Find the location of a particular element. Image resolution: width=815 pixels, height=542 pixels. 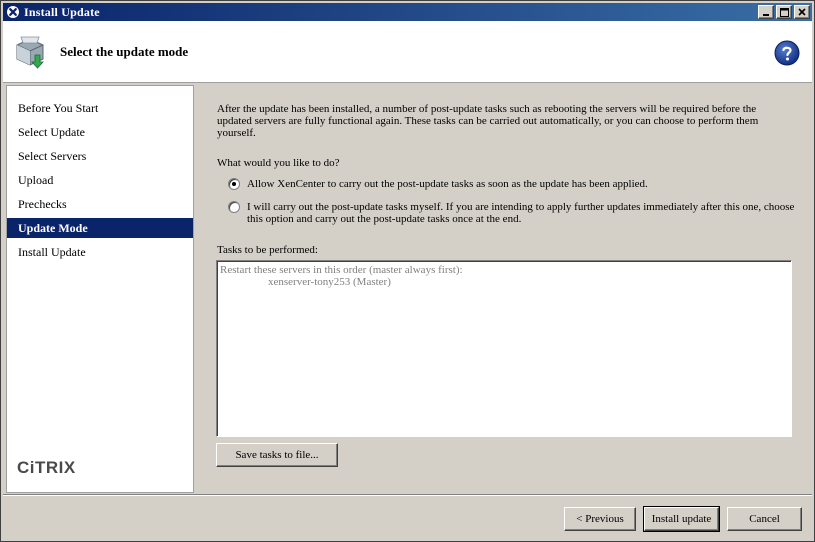

sidebar-item-before-you-start: Before You Start is located at coordinates (100, 108).